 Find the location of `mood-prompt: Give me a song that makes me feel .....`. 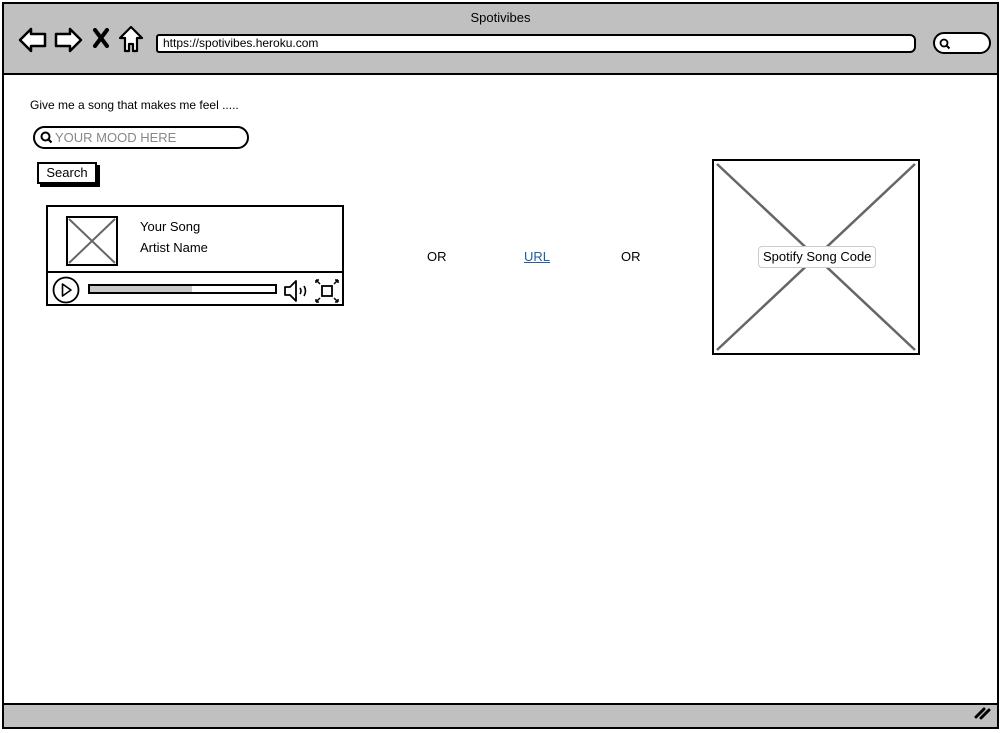

mood-prompt: Give me a song that makes me feel ..... is located at coordinates (134, 105).